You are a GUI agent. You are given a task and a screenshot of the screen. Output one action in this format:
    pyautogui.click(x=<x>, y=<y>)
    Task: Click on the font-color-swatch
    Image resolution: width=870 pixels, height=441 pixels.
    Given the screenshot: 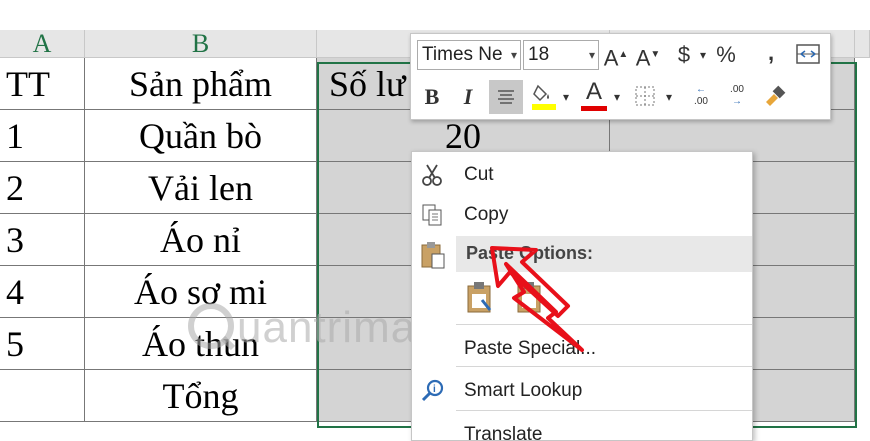 What is the action you would take?
    pyautogui.click(x=594, y=108)
    